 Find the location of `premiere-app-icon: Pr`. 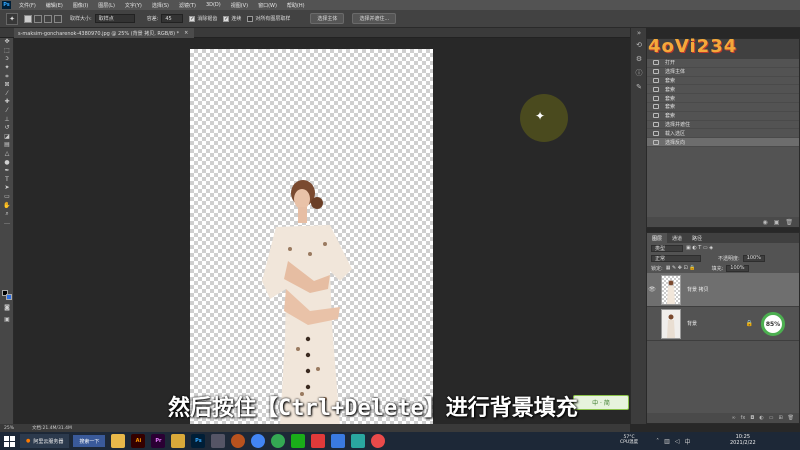

premiere-app-icon: Pr is located at coordinates (158, 441).